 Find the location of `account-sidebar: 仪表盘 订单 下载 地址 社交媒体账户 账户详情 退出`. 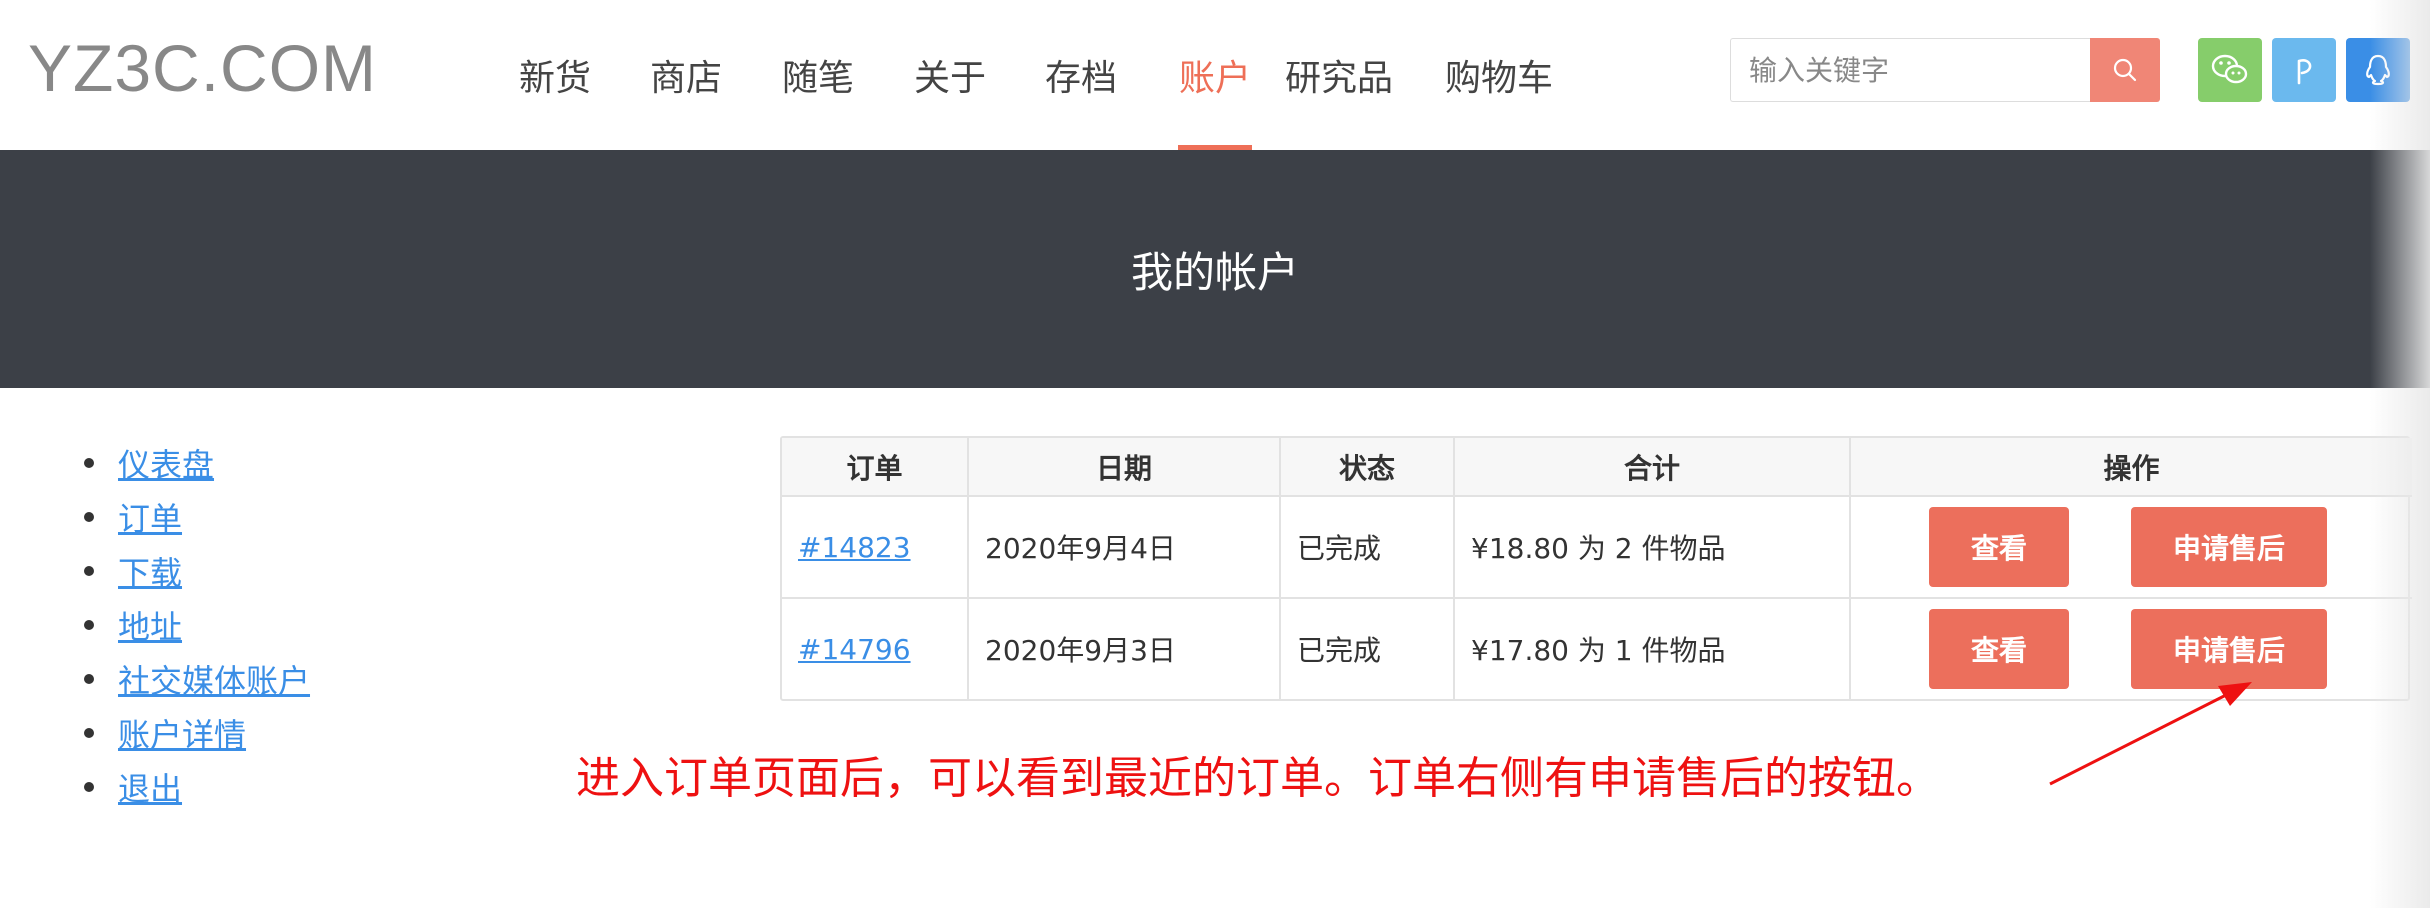

account-sidebar: 仪表盘 订单 下载 地址 社交媒体账户 账户详情 退出 is located at coordinates (194, 625).